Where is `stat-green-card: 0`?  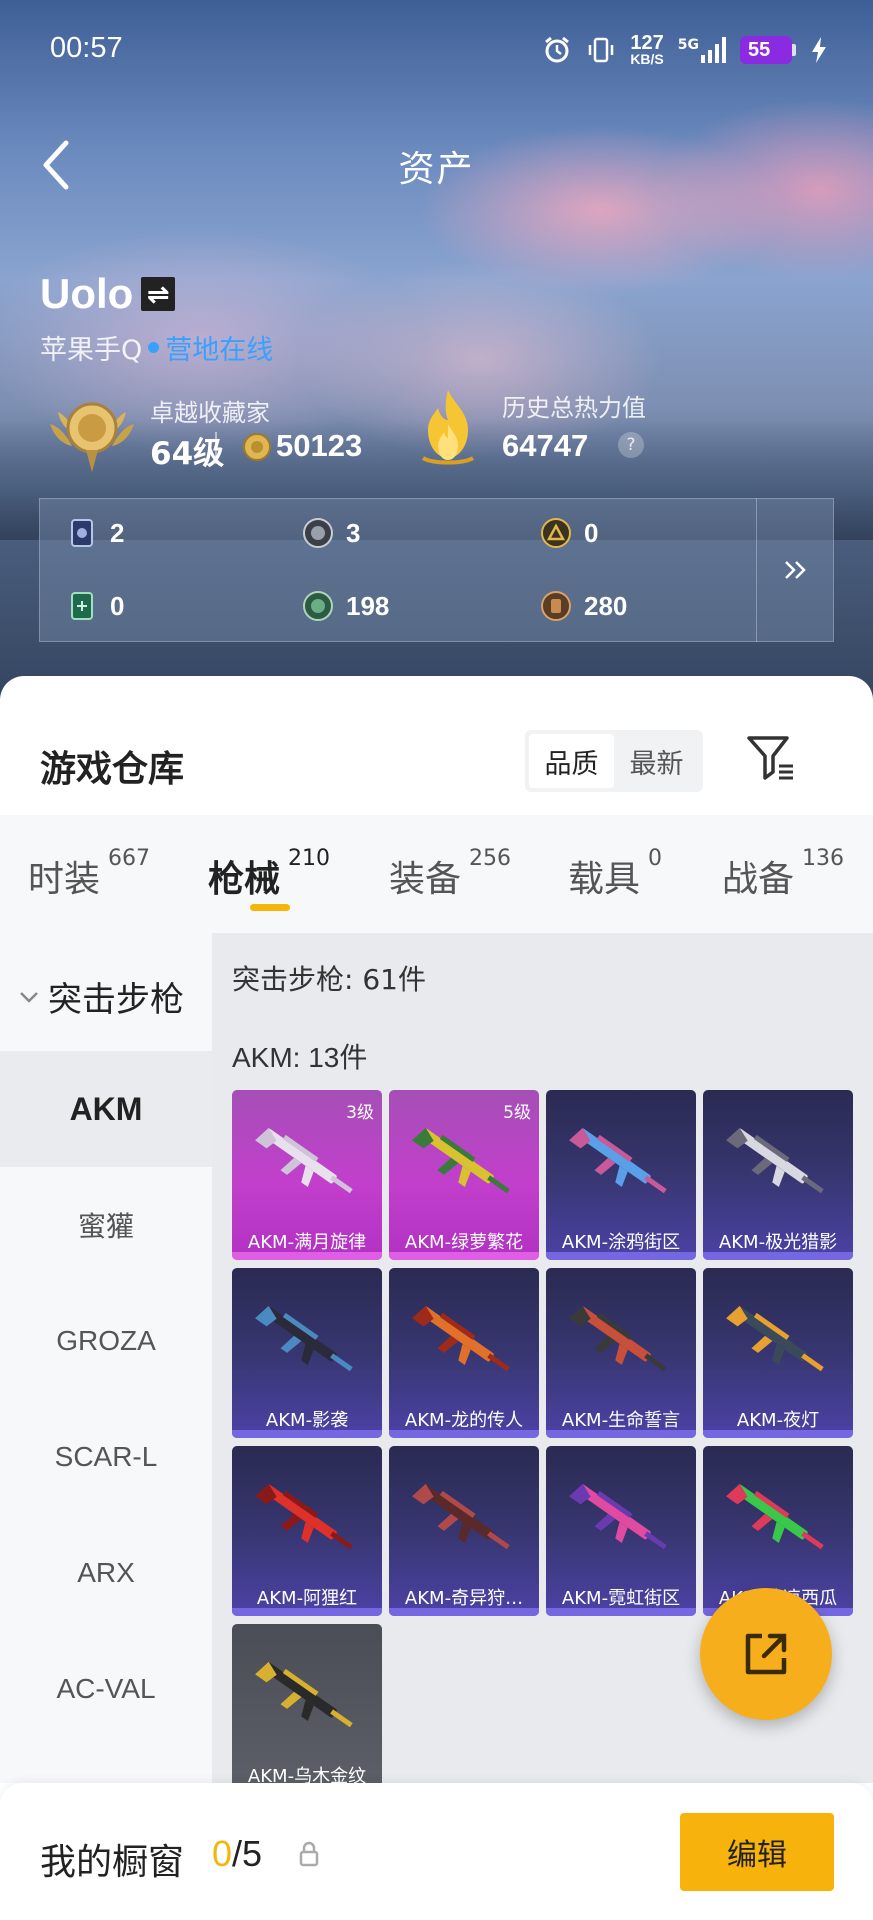 stat-green-card: 0 is located at coordinates (95, 606).